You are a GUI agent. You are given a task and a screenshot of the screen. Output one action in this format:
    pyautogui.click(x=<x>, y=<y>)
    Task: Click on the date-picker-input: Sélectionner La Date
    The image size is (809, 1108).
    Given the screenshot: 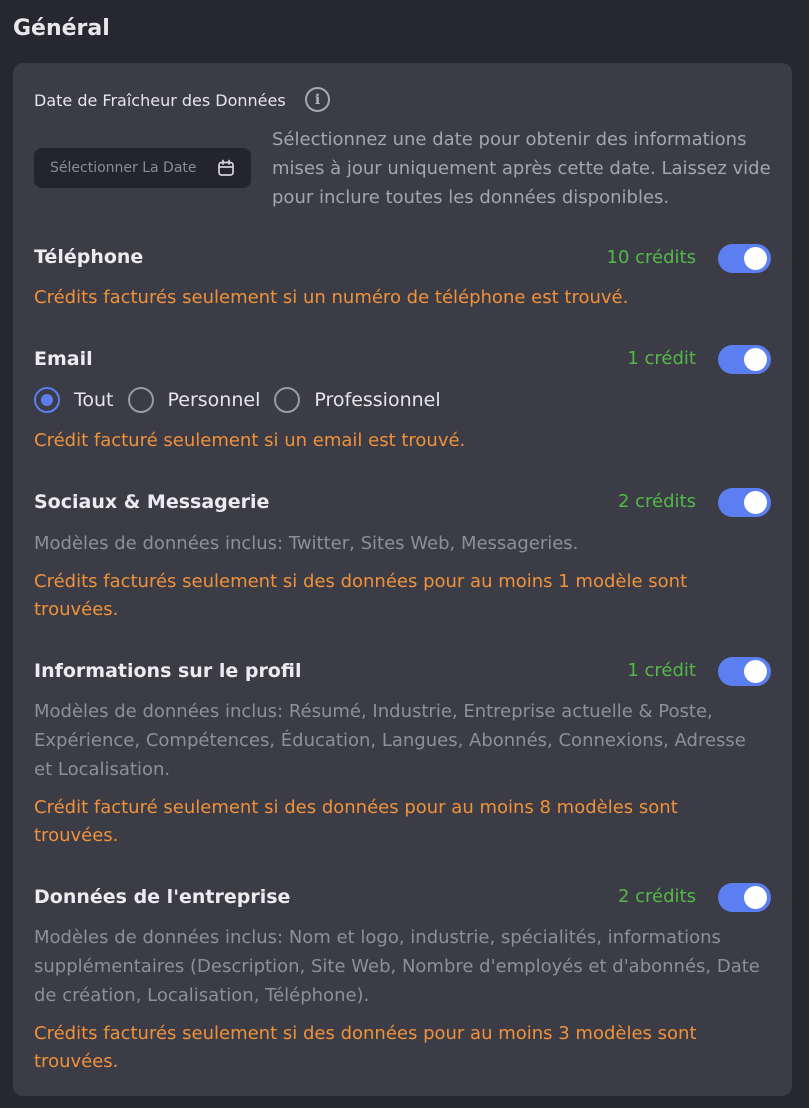 What is the action you would take?
    pyautogui.click(x=142, y=168)
    